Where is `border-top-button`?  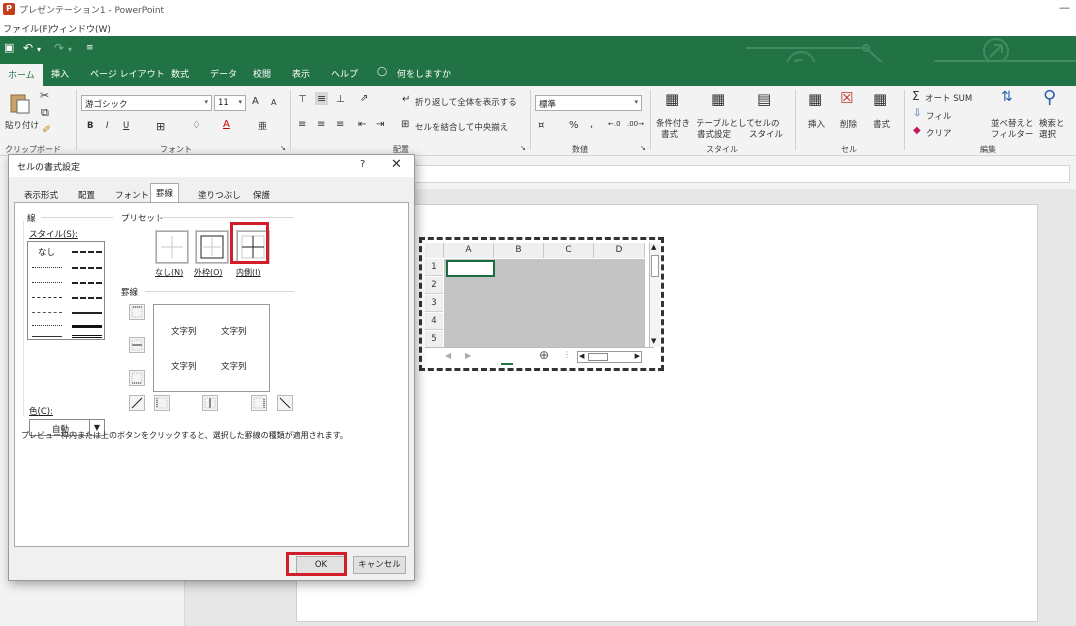
border-top-button is located at coordinates (137, 312).